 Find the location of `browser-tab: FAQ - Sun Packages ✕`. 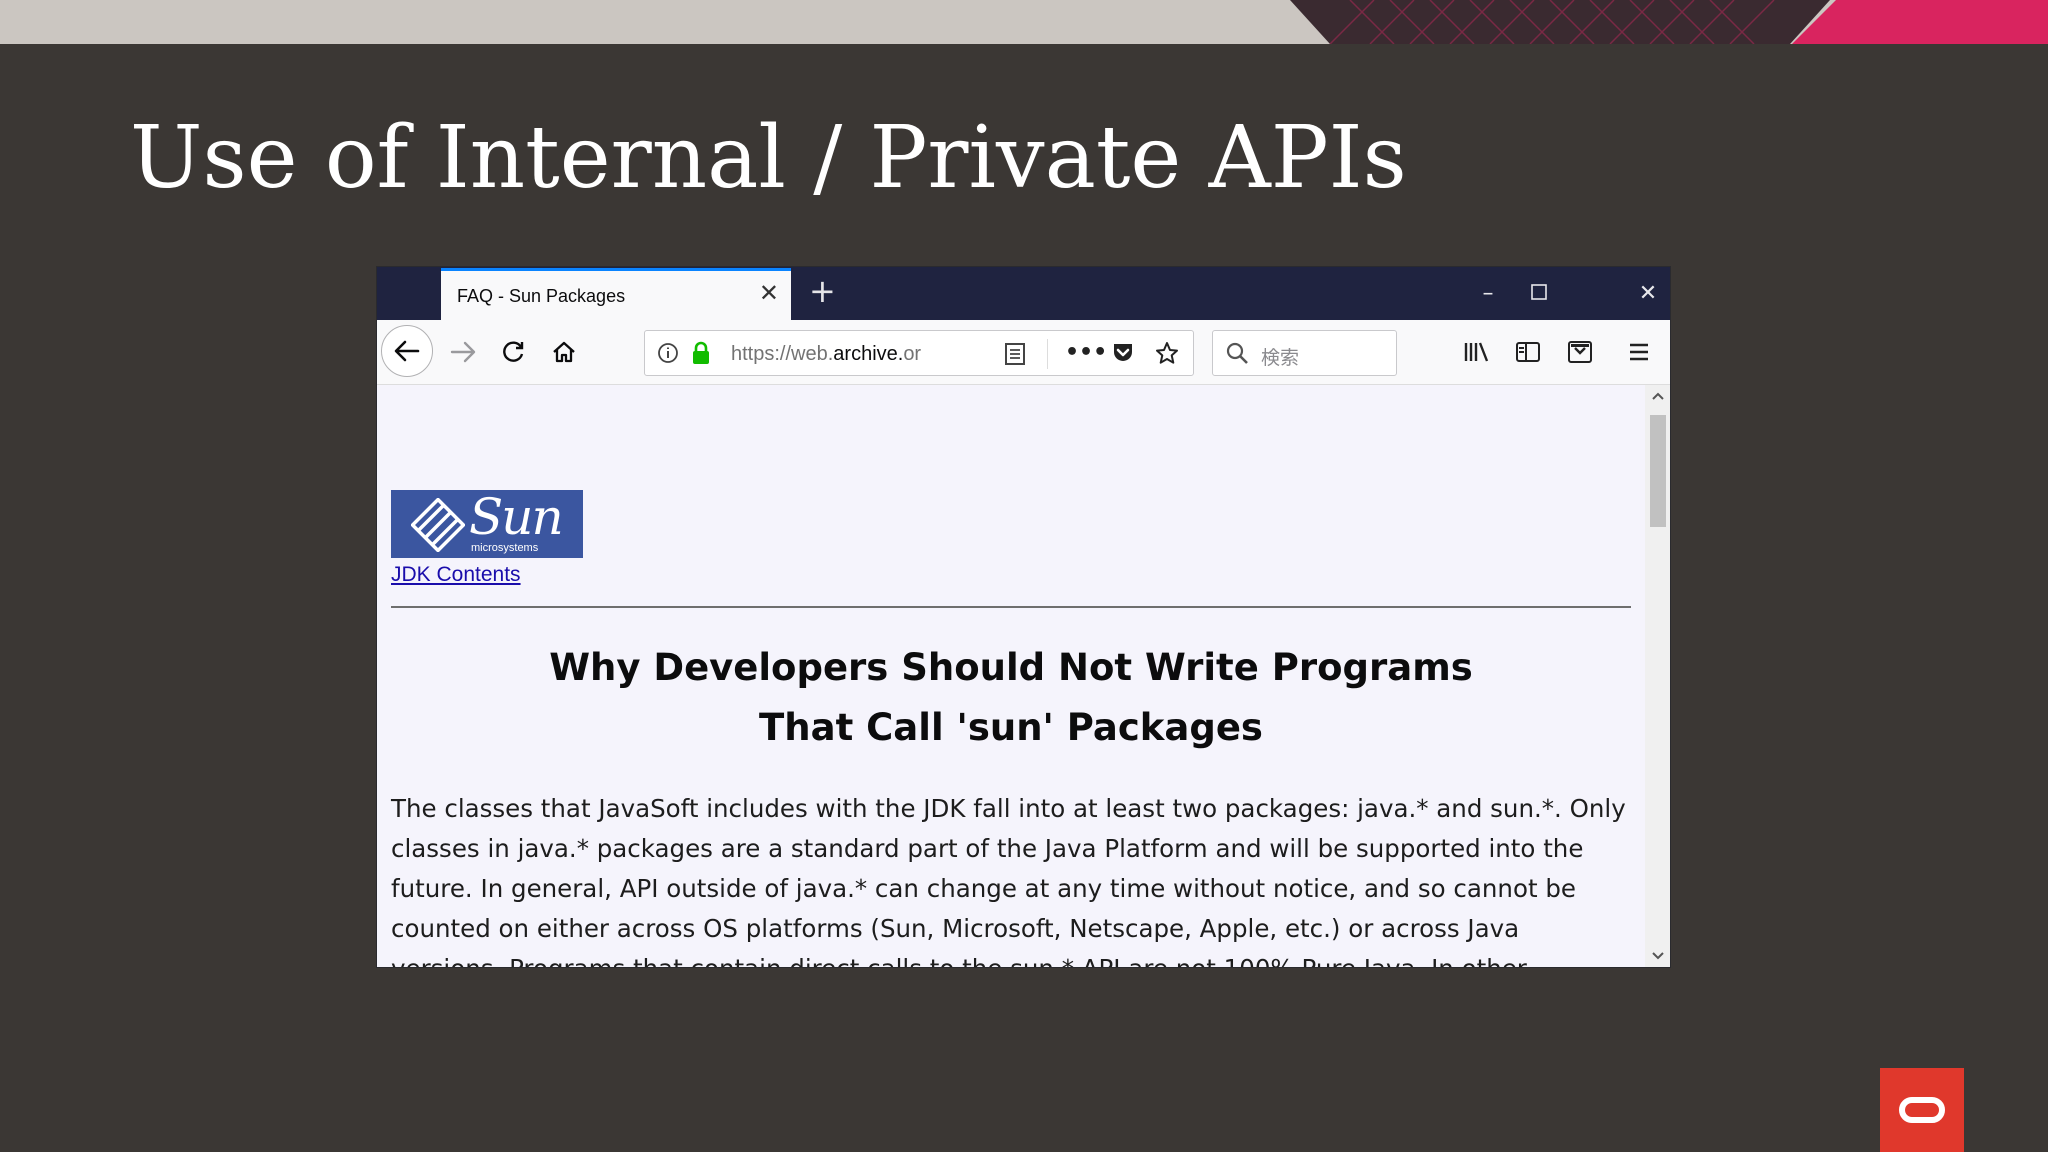

browser-tab: FAQ - Sun Packages ✕ is located at coordinates (616, 294).